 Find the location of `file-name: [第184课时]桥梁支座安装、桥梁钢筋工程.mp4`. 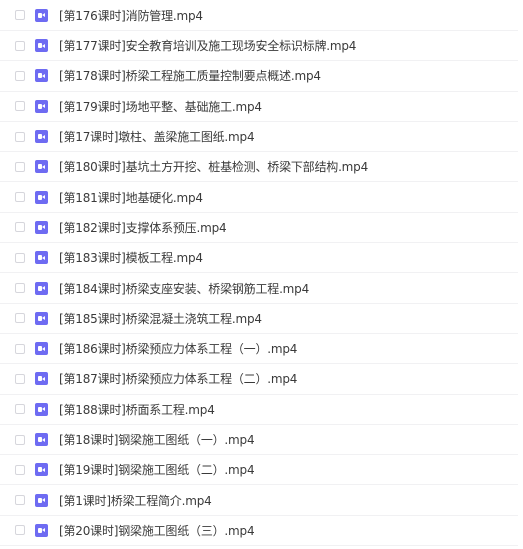

file-name: [第184课时]桥梁支座安装、桥梁钢筋工程.mp4 is located at coordinates (184, 288).